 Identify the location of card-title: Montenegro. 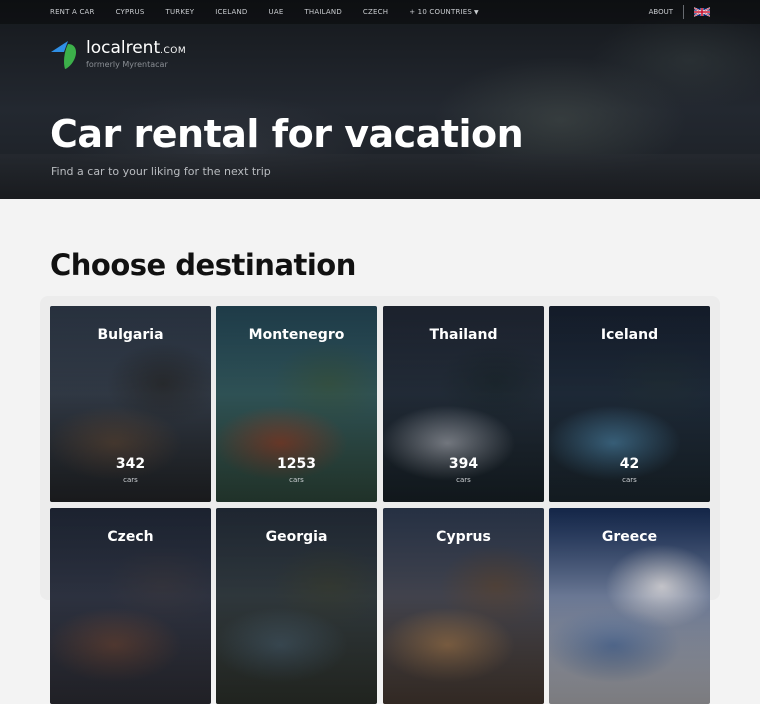
(296, 335).